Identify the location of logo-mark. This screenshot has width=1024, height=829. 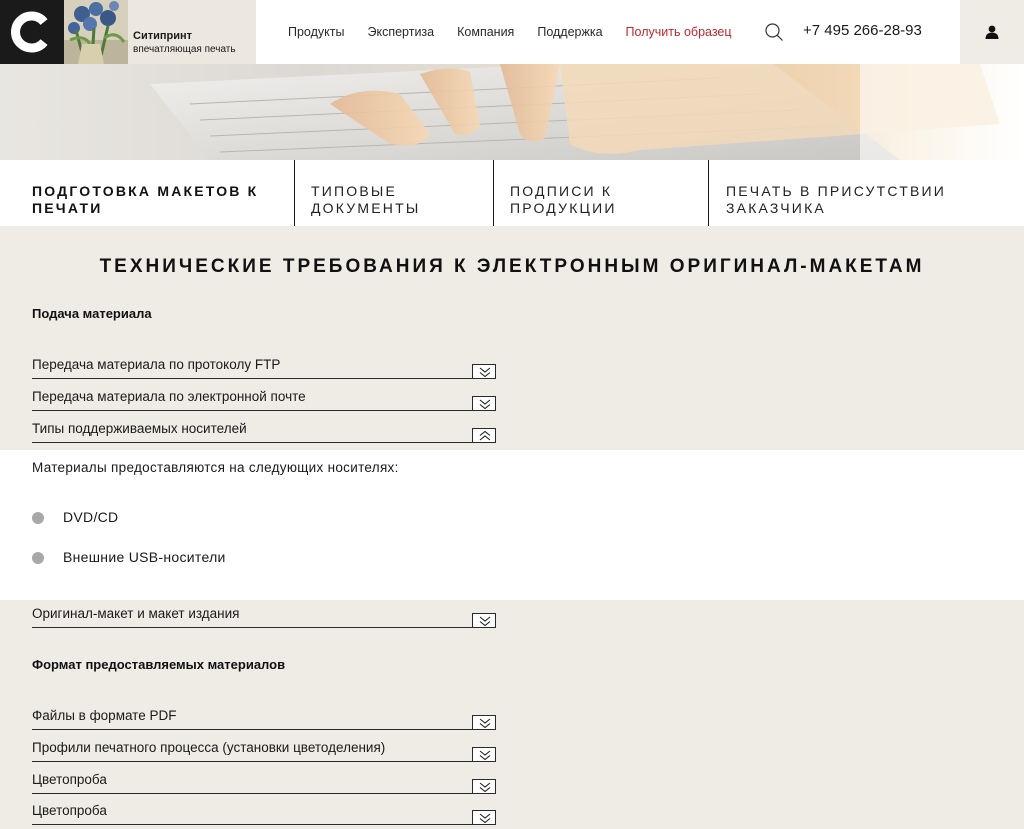
(32, 32).